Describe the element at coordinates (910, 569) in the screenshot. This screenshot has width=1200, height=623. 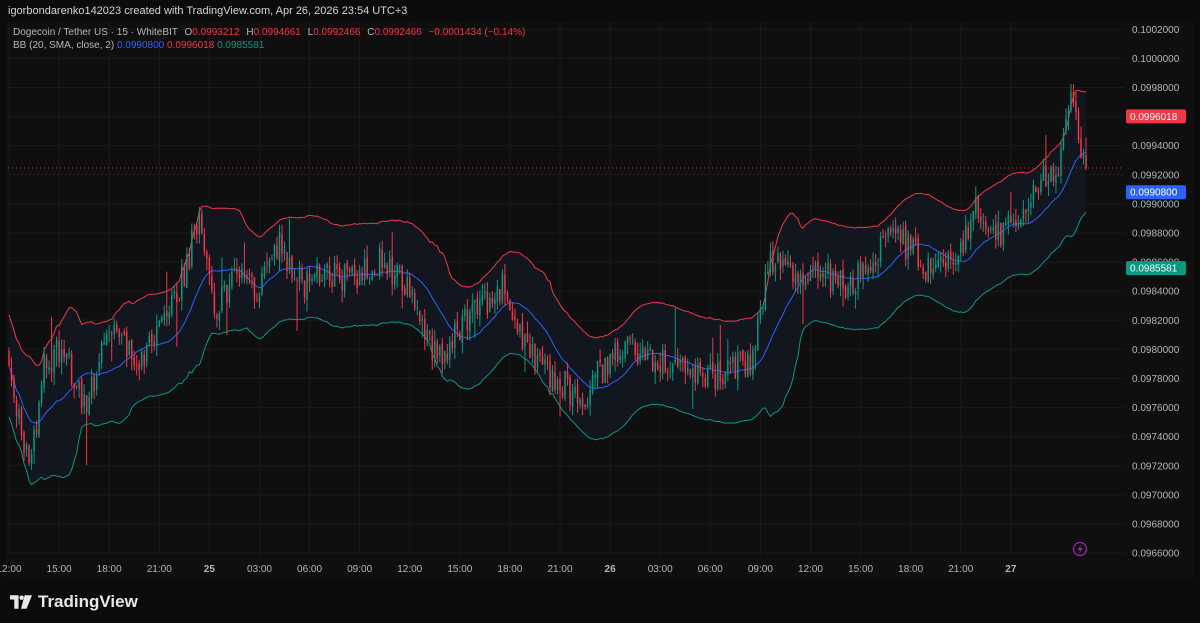
I see `time-tick-label: 18:00` at that location.